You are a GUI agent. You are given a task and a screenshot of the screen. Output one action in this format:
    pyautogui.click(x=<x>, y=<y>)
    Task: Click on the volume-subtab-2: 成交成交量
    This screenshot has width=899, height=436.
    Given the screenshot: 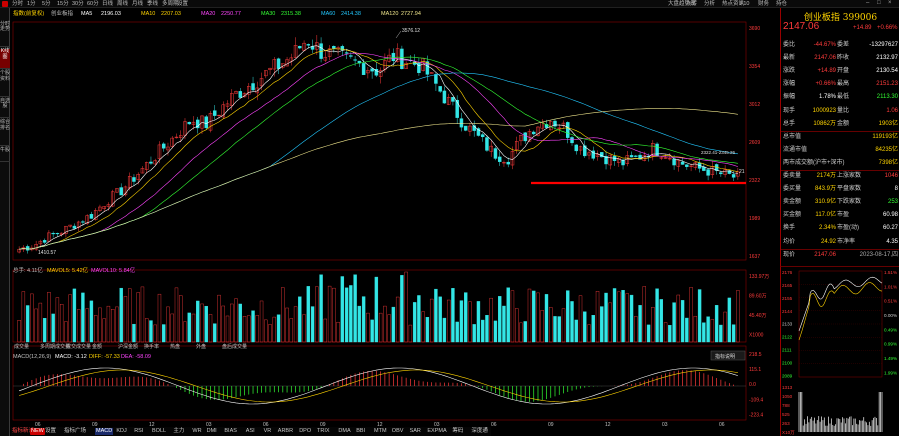 What is the action you would take?
    pyautogui.click(x=78, y=346)
    